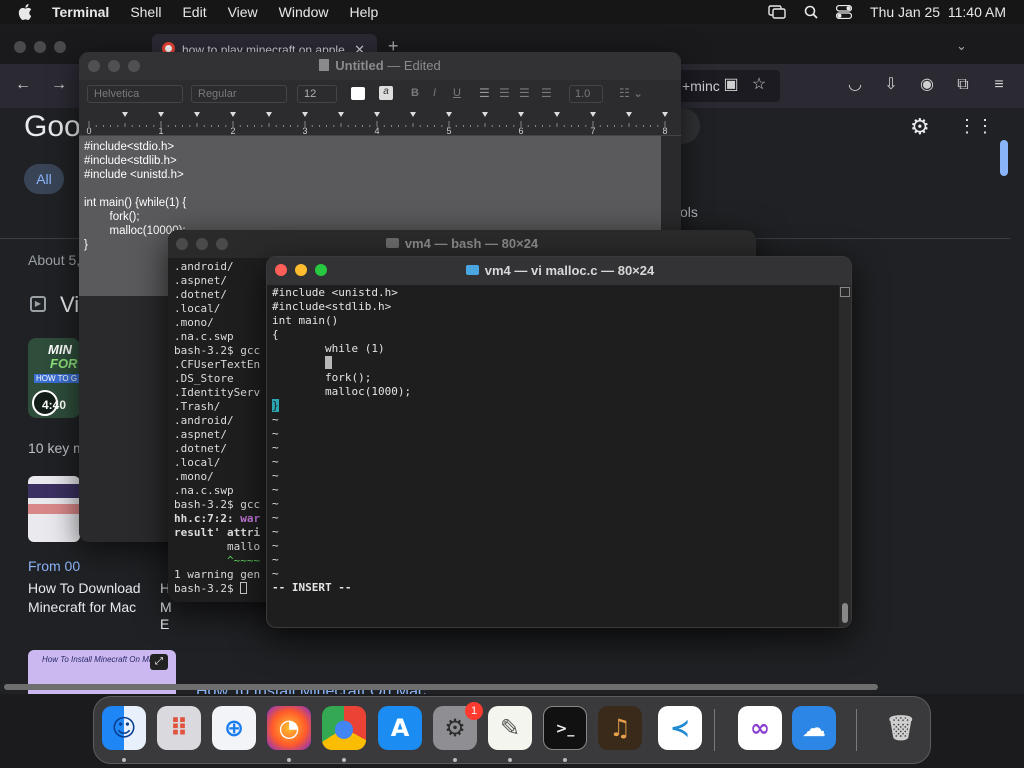  What do you see at coordinates (59, 85) in the screenshot?
I see `forward-arrow-icon: →` at bounding box center [59, 85].